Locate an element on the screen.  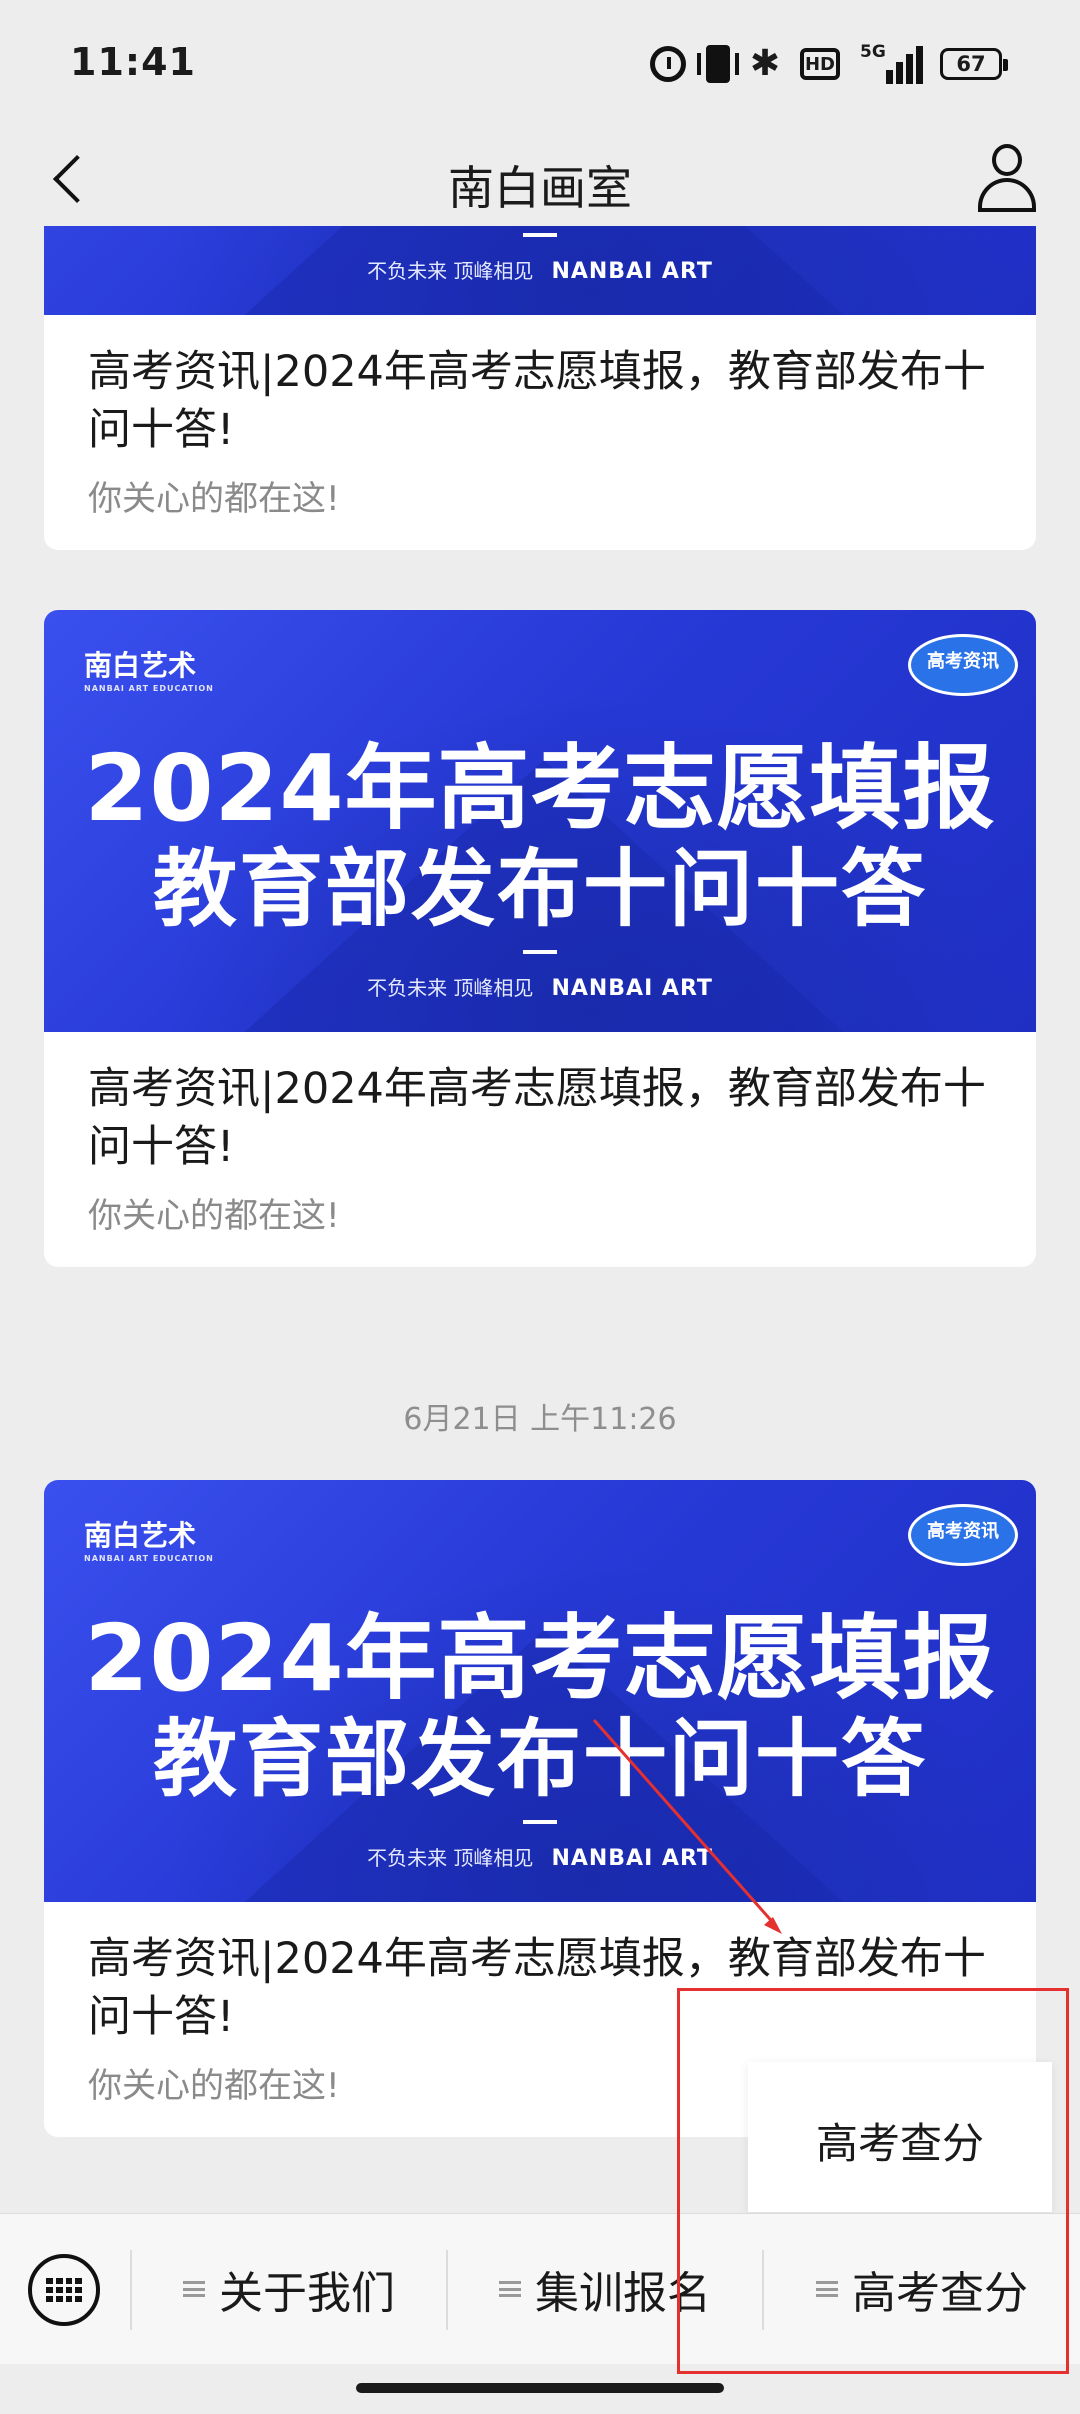
chat-header: 南白画室 is located at coordinates (540, 178).